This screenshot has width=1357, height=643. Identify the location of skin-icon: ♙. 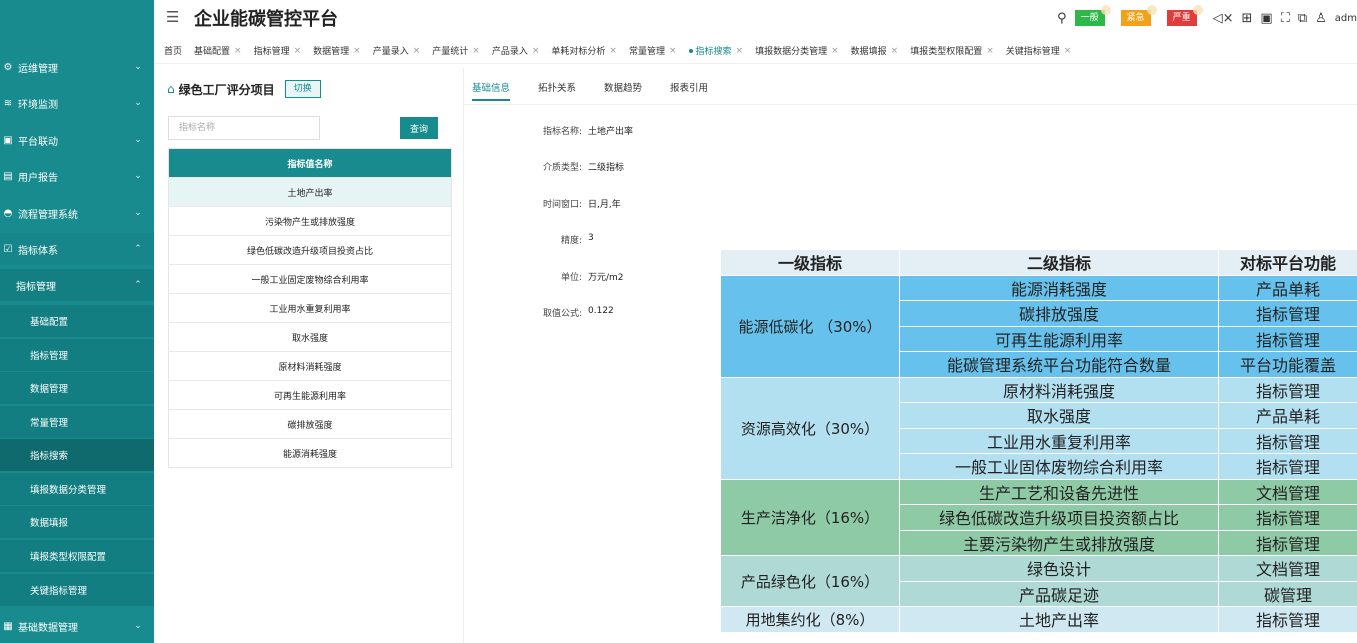
(1321, 18).